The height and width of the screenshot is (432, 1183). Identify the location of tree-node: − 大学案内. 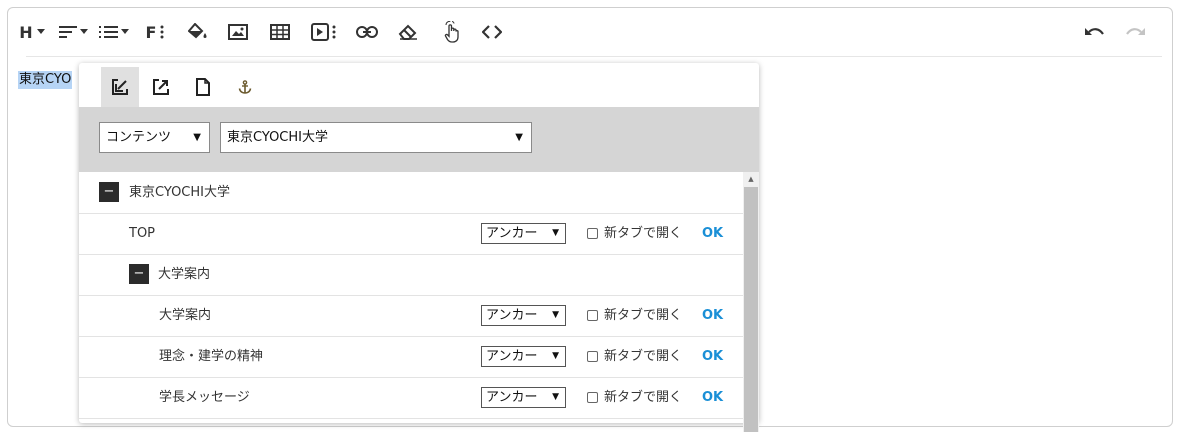
(411, 275).